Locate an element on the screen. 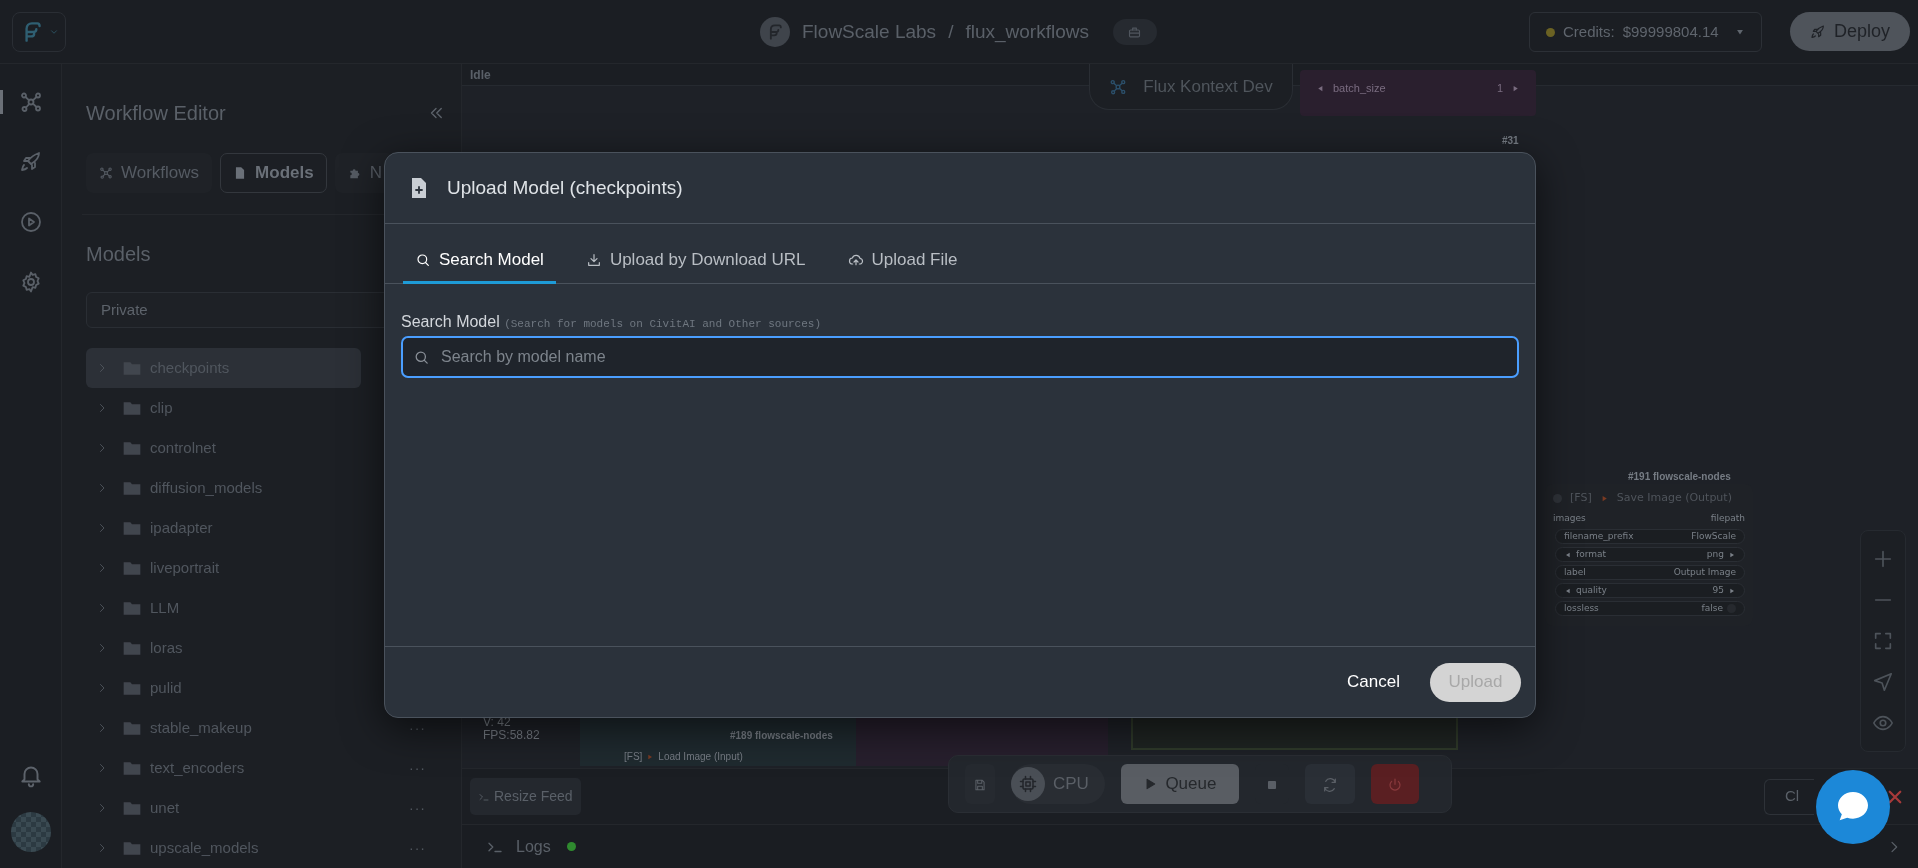 This screenshot has width=1918, height=868. caret-icon is located at coordinates (1740, 32).